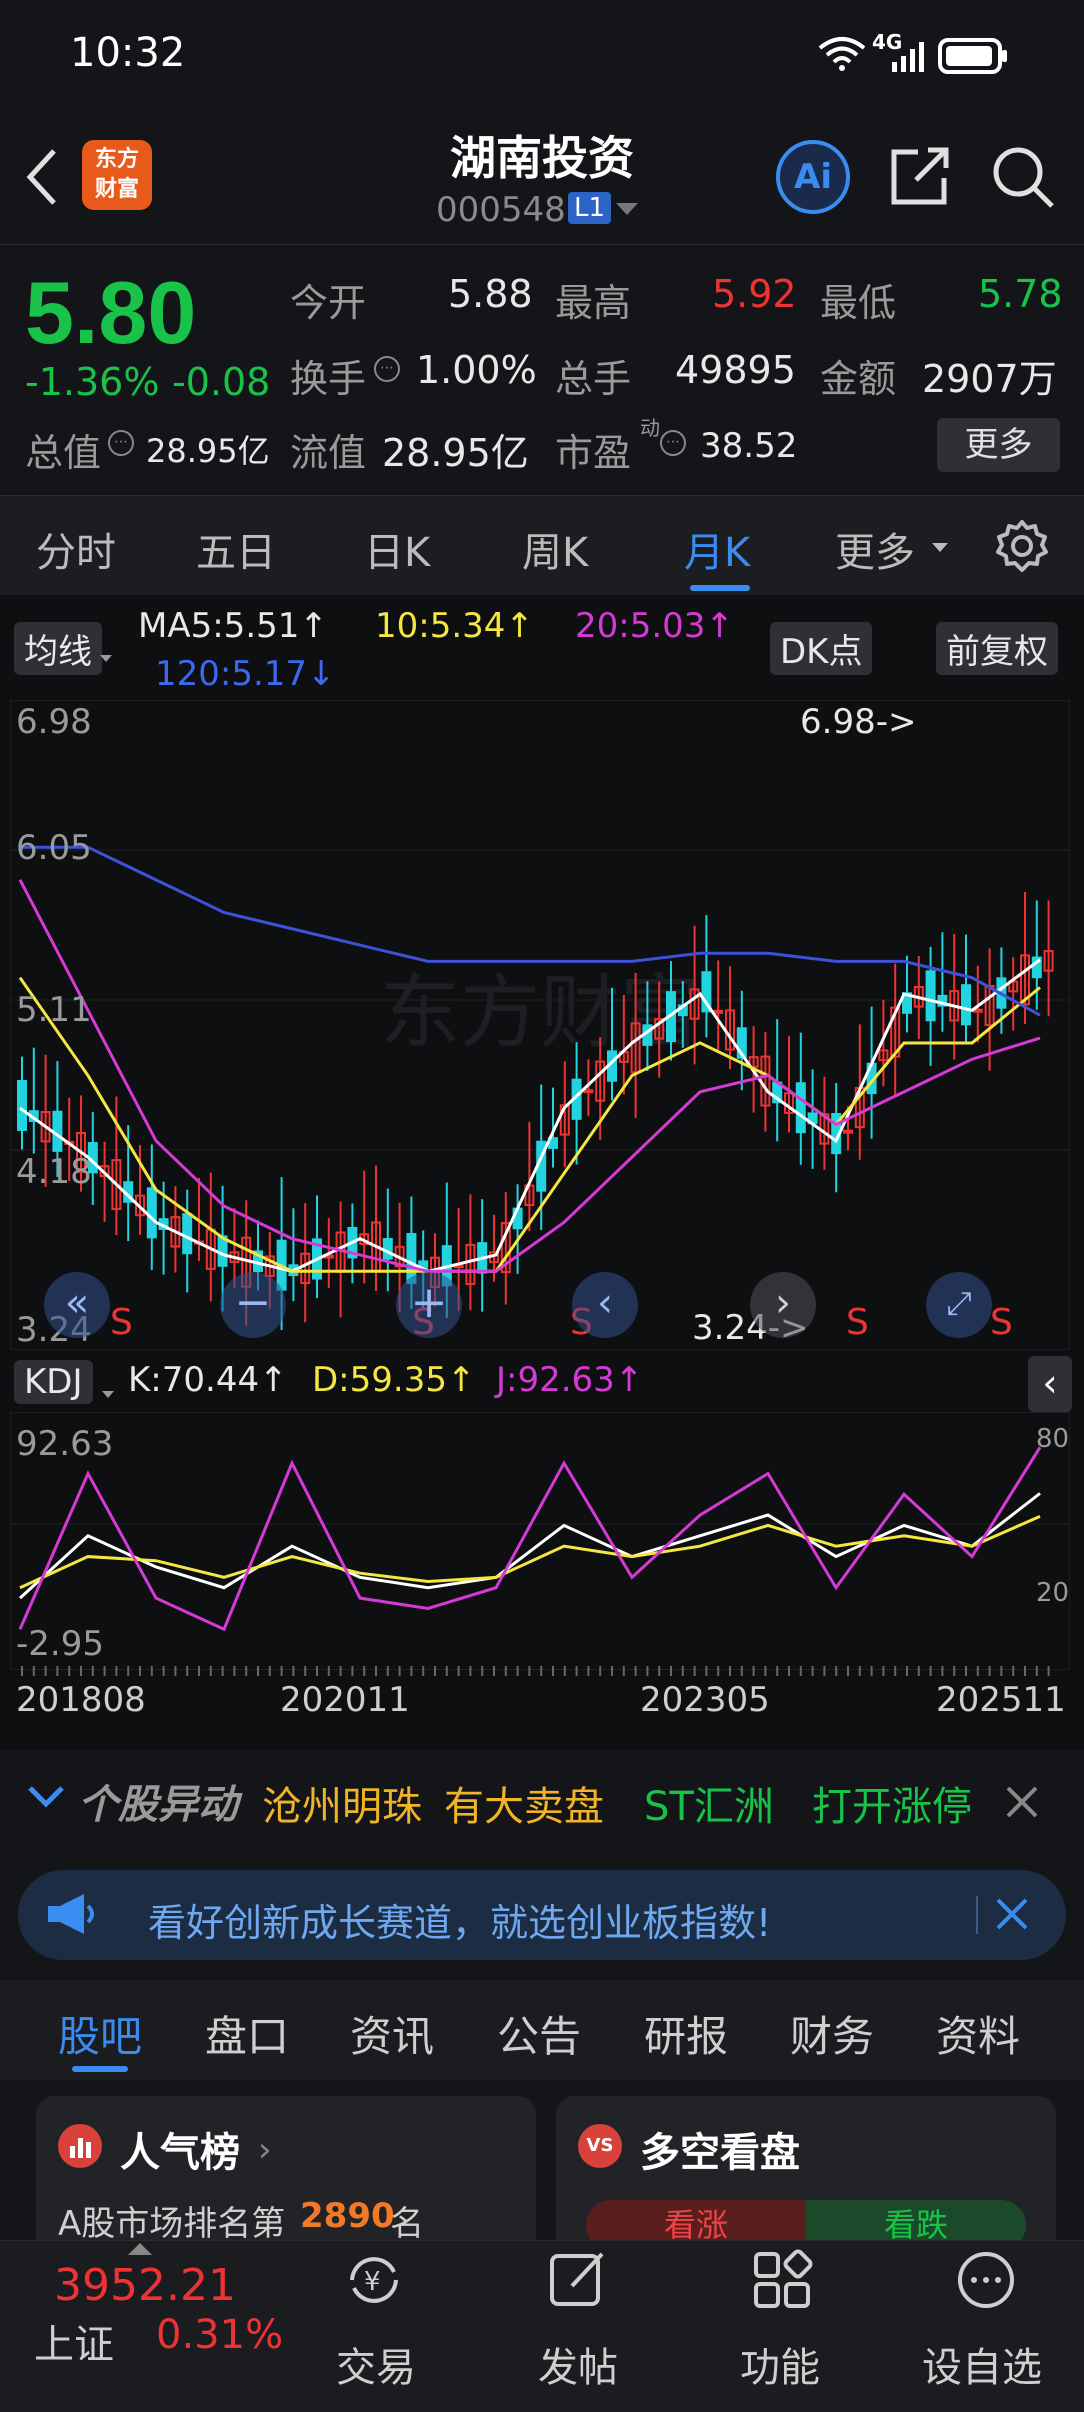  Describe the element at coordinates (219, 2335) in the screenshot. I see `index-change: 0.31%` at that location.